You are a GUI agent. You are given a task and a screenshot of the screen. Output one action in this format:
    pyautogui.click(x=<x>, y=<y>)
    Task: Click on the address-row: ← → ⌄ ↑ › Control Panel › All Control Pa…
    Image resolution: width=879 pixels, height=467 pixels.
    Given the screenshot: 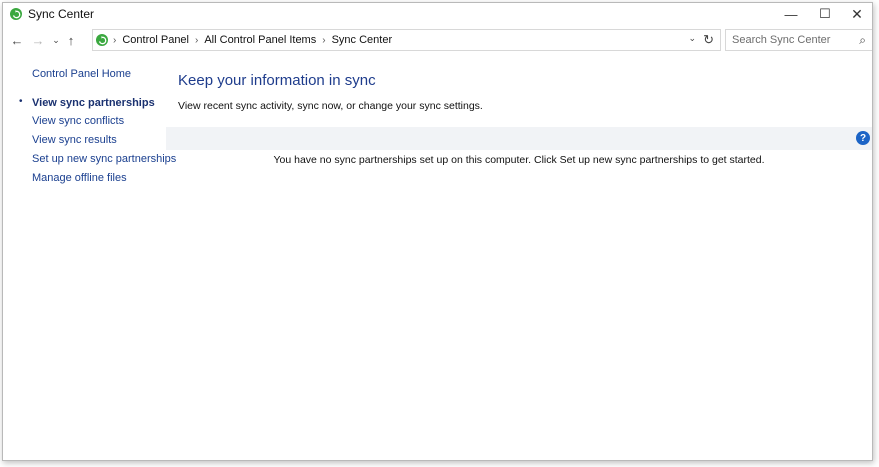 What is the action you would take?
    pyautogui.click(x=437, y=40)
    